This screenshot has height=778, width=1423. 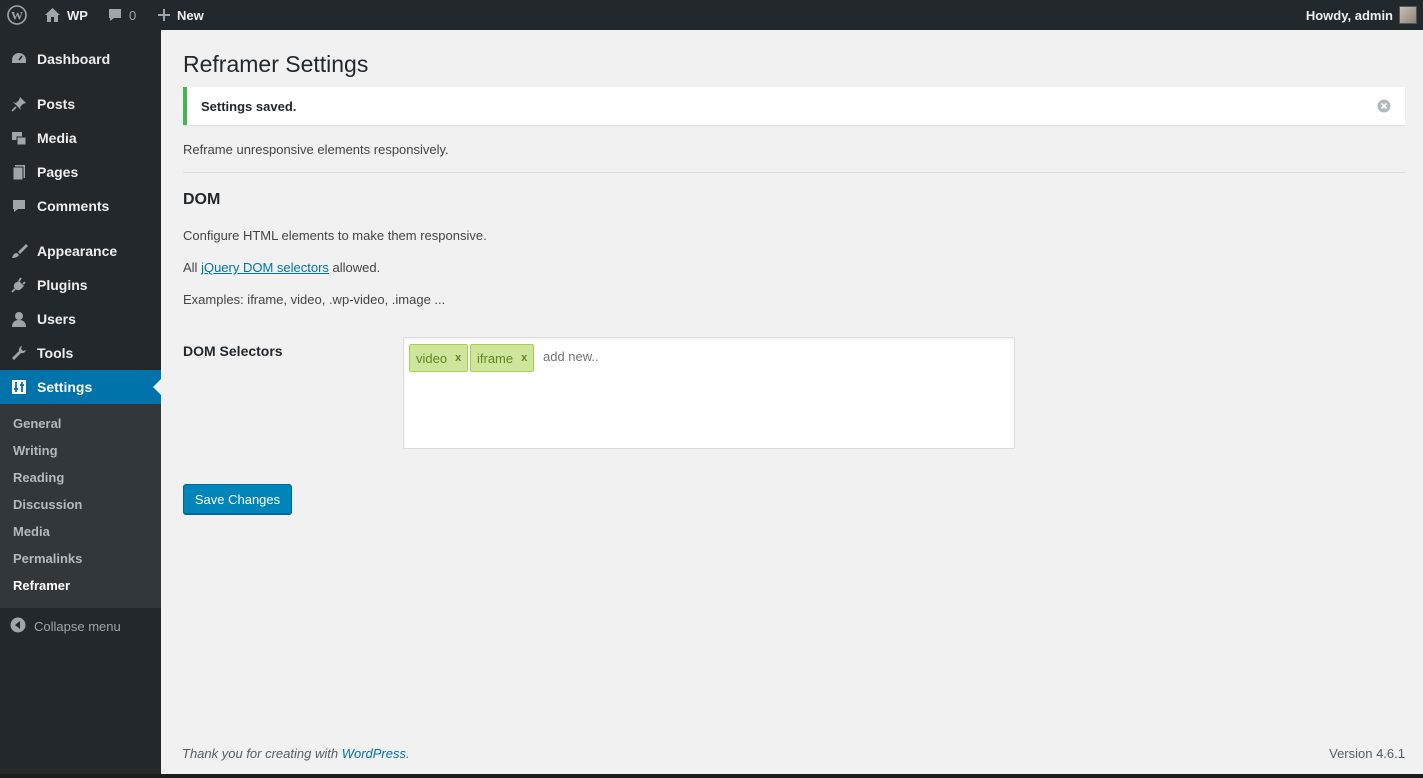 What do you see at coordinates (80, 104) in the screenshot?
I see `menu-posts: Posts` at bounding box center [80, 104].